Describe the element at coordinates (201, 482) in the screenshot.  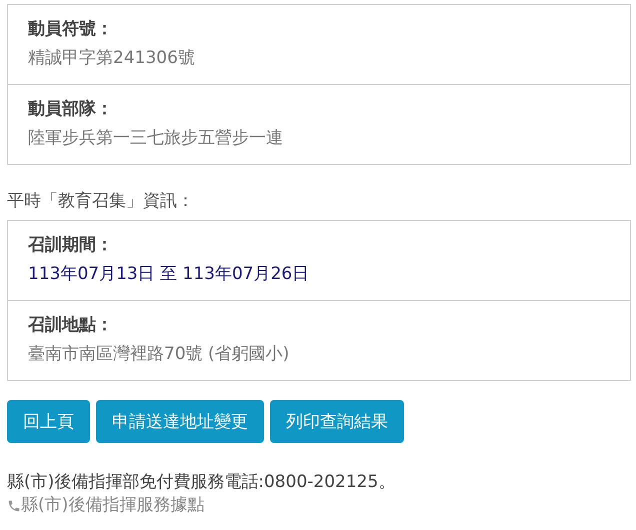
I see `hotline-text: 縣(市)後備指揮部免付費服務電話:0800-202125。` at that location.